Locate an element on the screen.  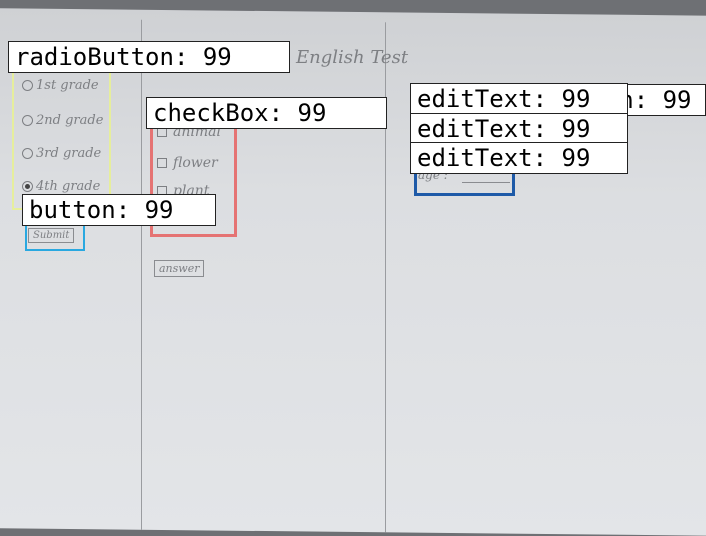
button-detection-label: button: 99 is located at coordinates (119, 210).